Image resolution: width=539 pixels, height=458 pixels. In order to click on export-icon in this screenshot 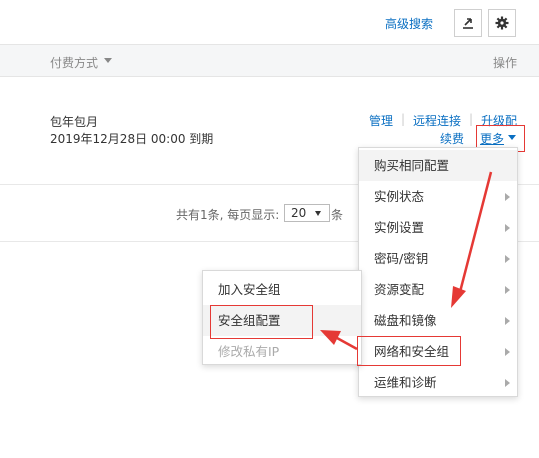, I will do `click(468, 23)`.